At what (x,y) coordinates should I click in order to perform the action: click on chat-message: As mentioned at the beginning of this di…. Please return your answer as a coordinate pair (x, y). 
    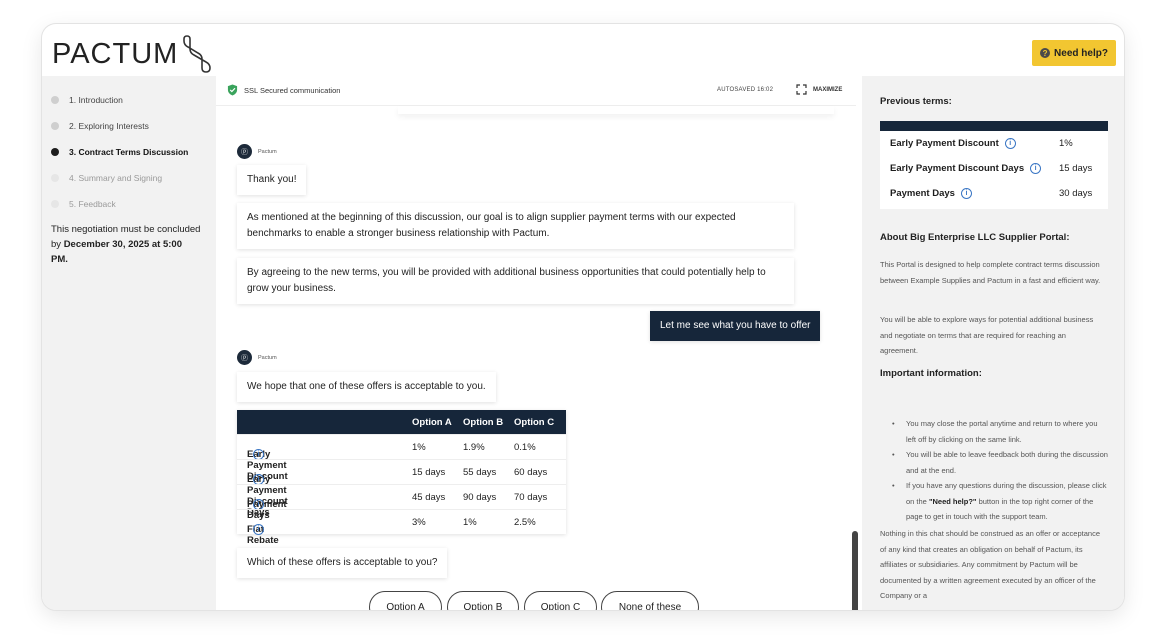
    Looking at the image, I should click on (515, 226).